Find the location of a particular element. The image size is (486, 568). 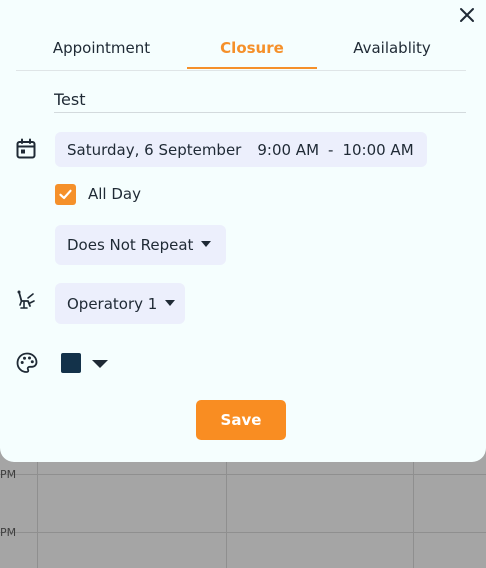

close-button is located at coordinates (467, 15).